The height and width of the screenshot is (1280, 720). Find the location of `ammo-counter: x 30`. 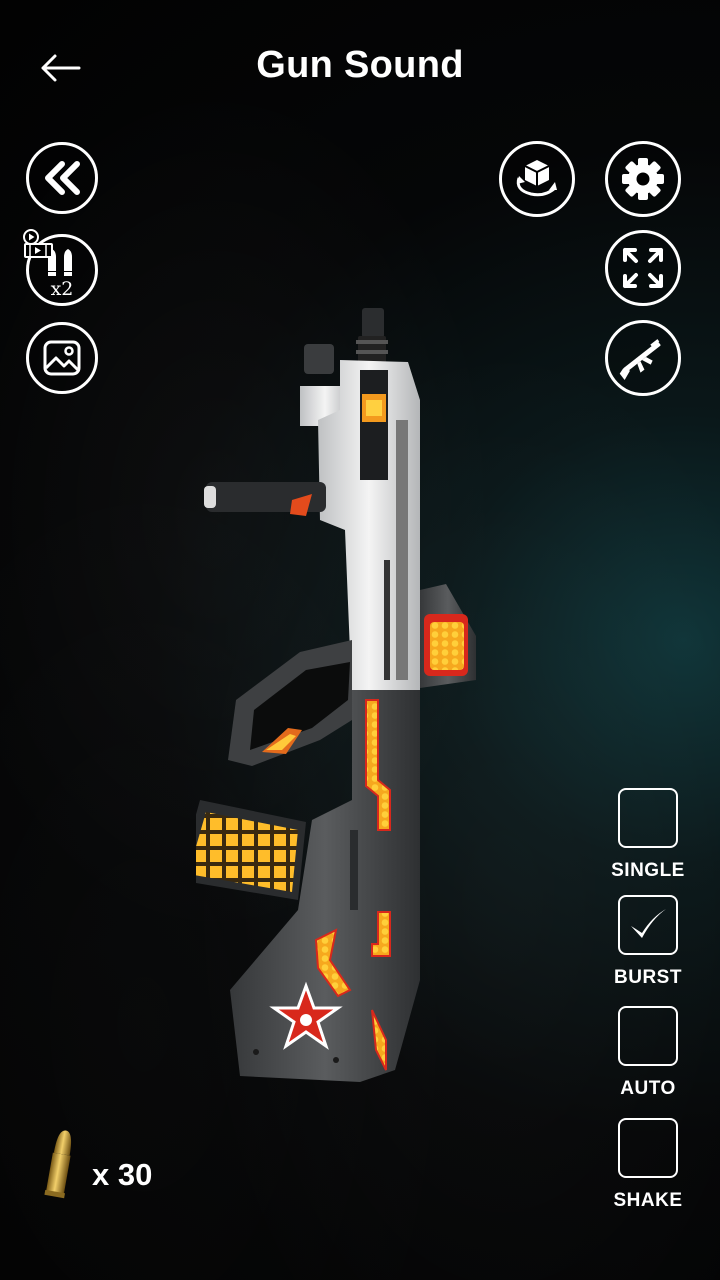

ammo-counter: x 30 is located at coordinates (95, 1164).